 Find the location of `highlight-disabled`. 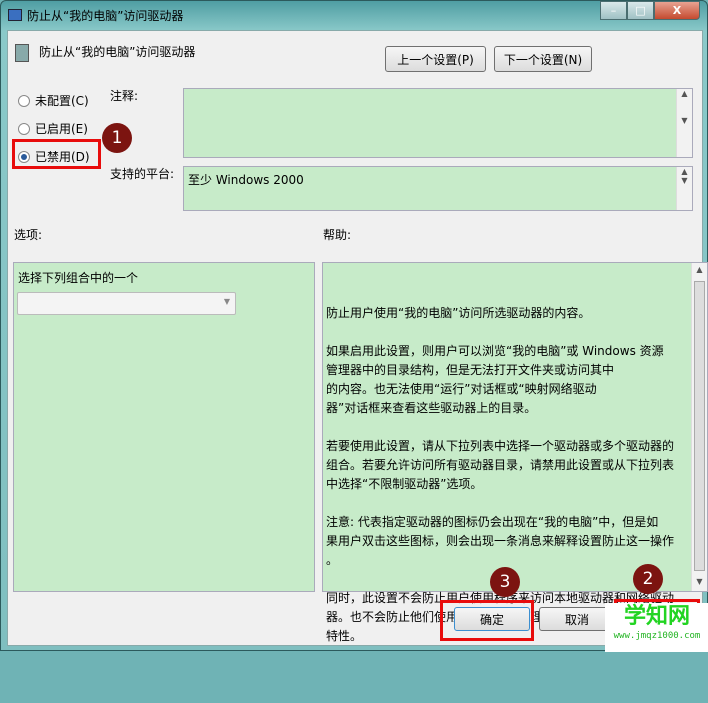

highlight-disabled is located at coordinates (56, 154).